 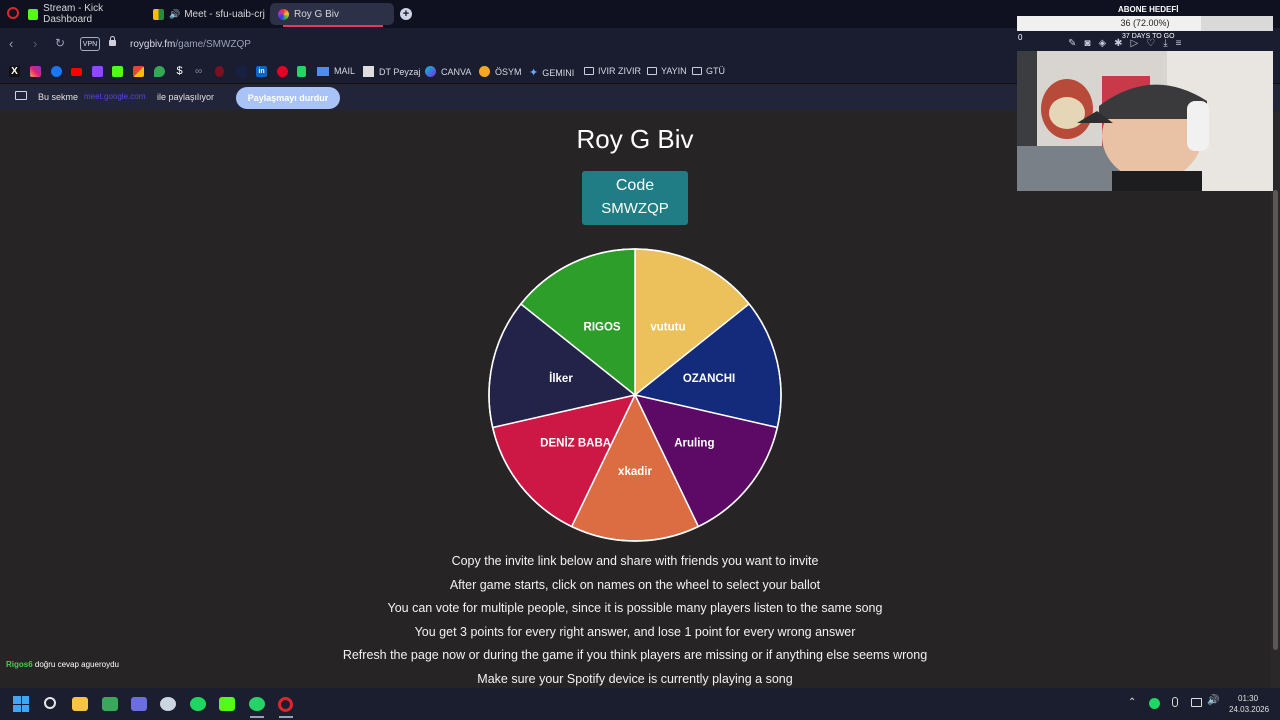 What do you see at coordinates (50, 703) in the screenshot?
I see `search-icon` at bounding box center [50, 703].